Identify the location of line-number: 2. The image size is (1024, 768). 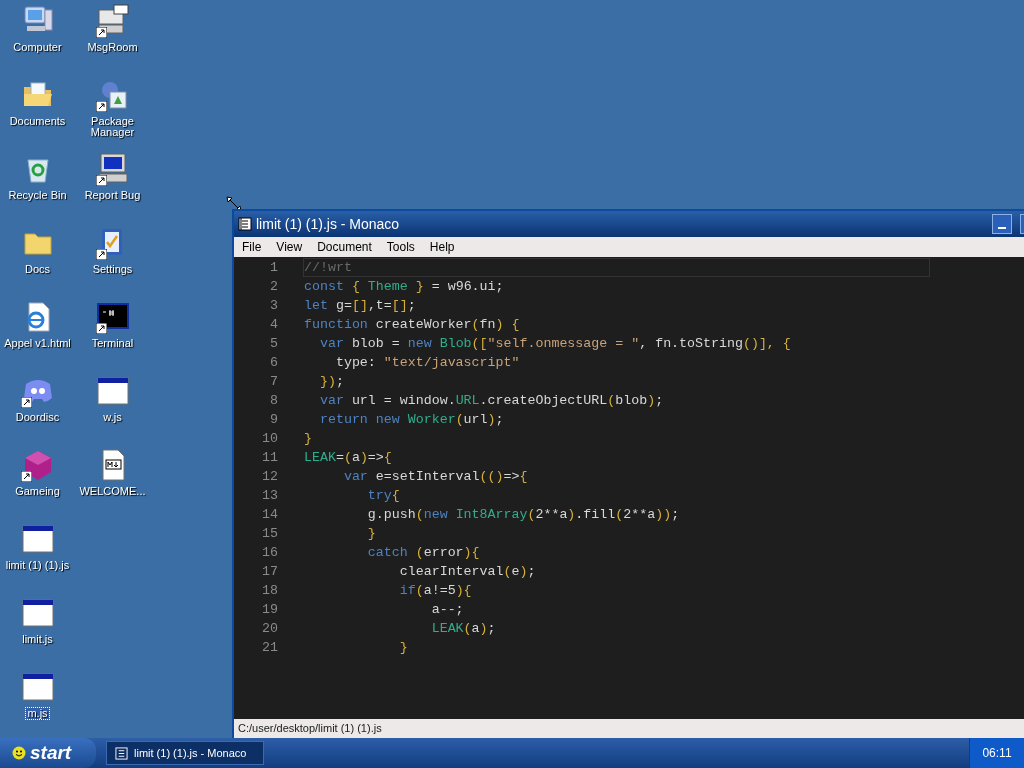
(273, 286).